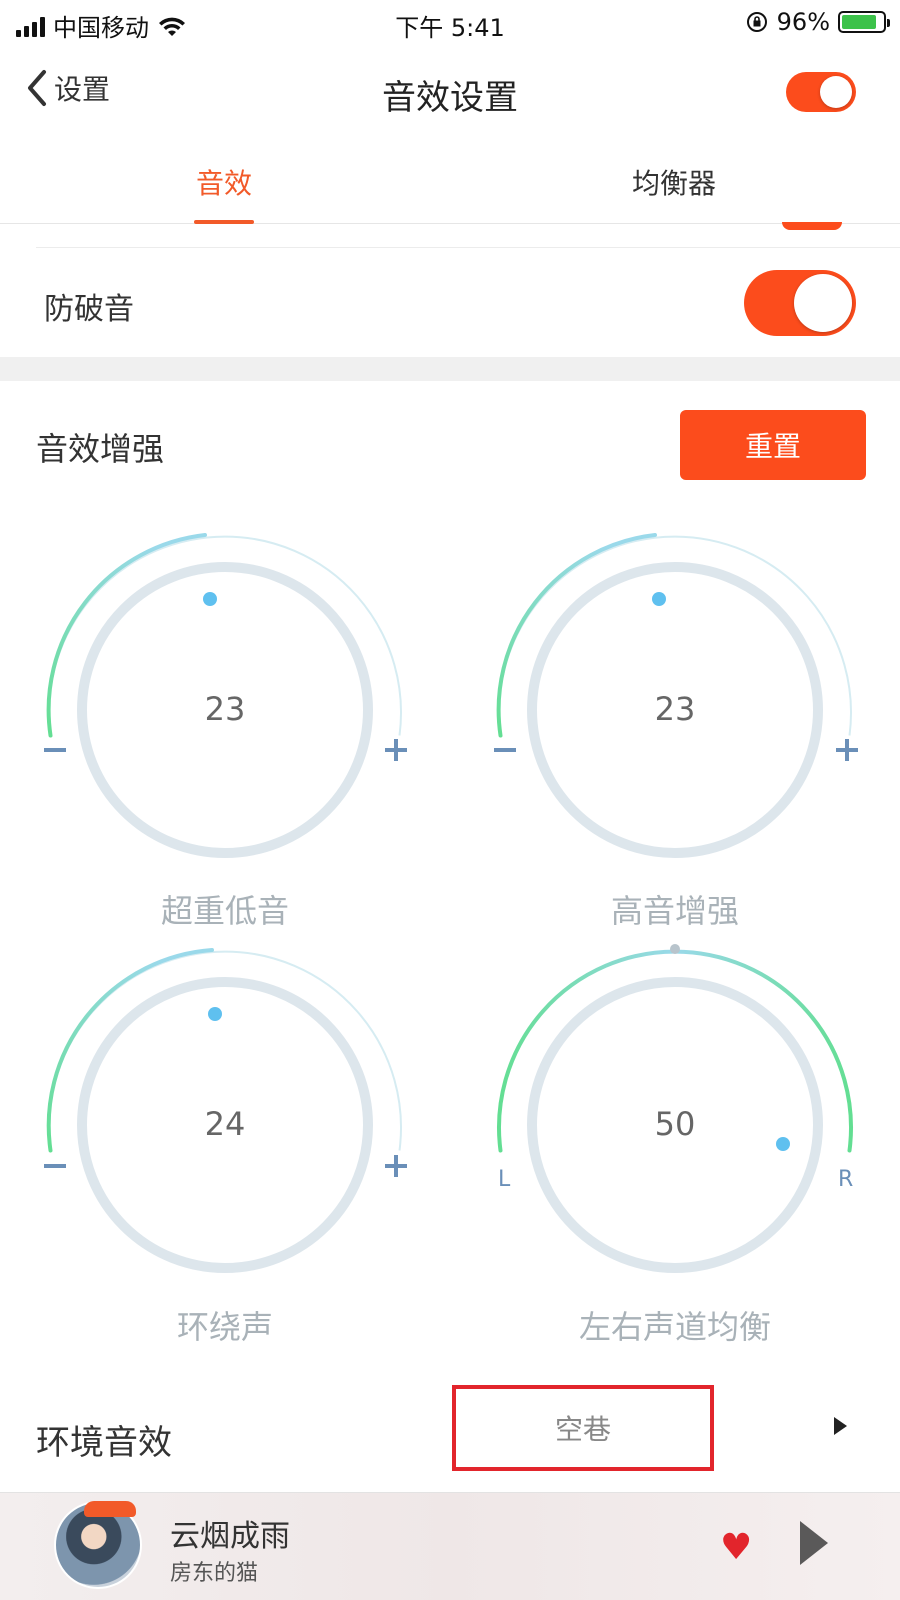 The width and height of the screenshot is (900, 1600). What do you see at coordinates (450, 180) in the screenshot?
I see `tab-bar: 音效 均衡器` at bounding box center [450, 180].